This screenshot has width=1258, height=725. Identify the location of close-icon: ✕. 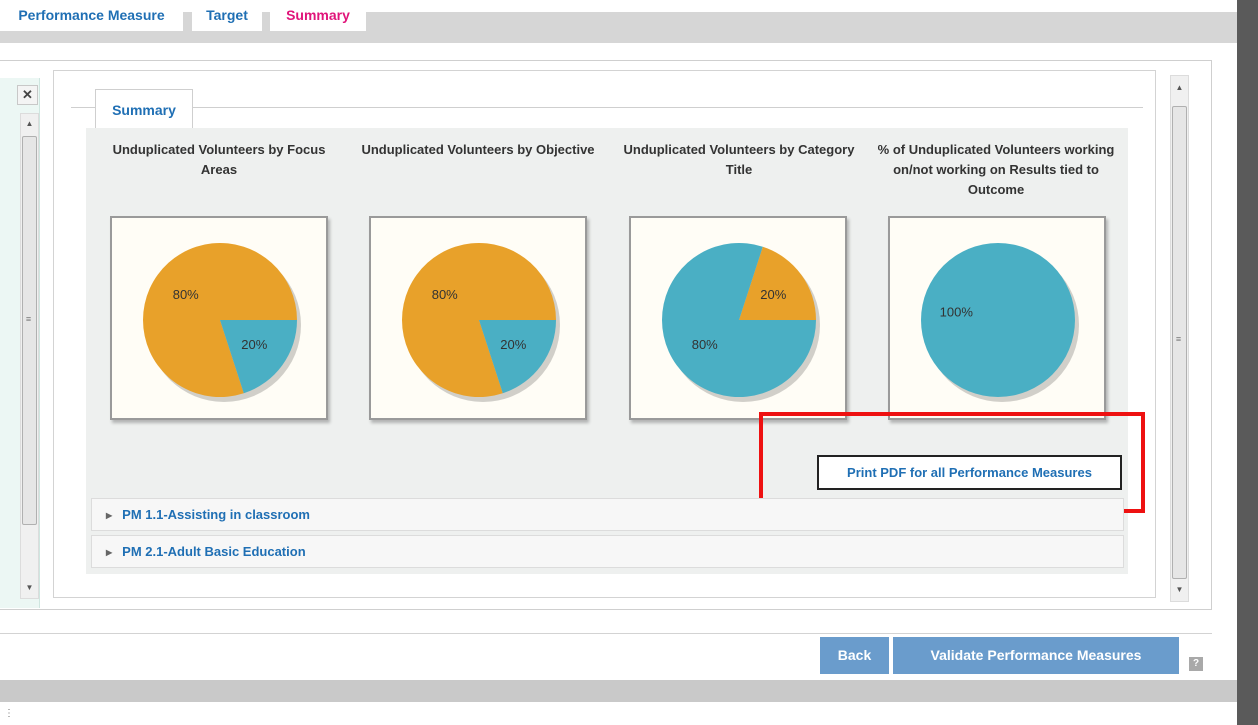
(27, 95).